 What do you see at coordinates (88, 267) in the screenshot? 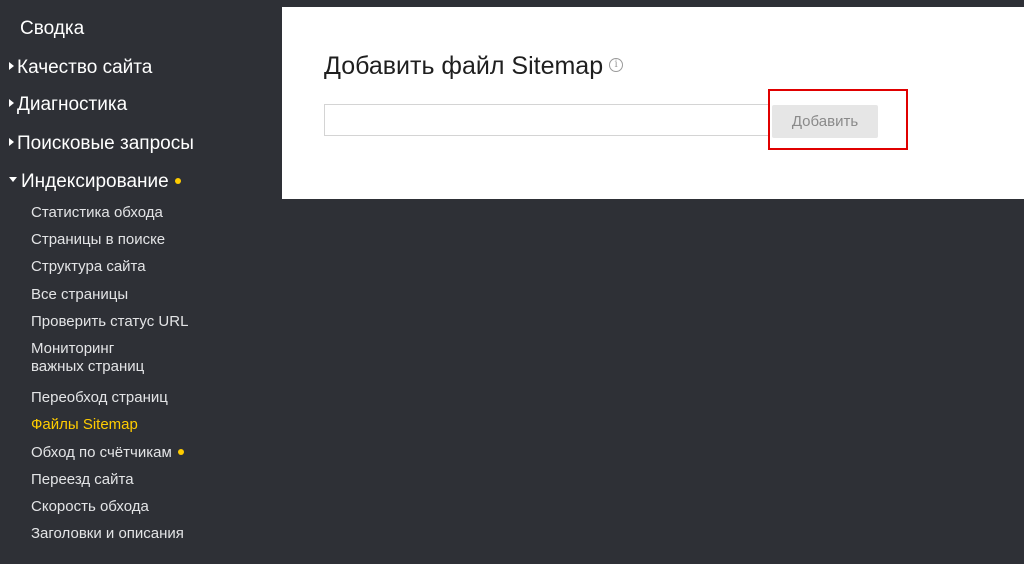
I see `sidebar-subitem-site-structure: Структура сайта` at bounding box center [88, 267].